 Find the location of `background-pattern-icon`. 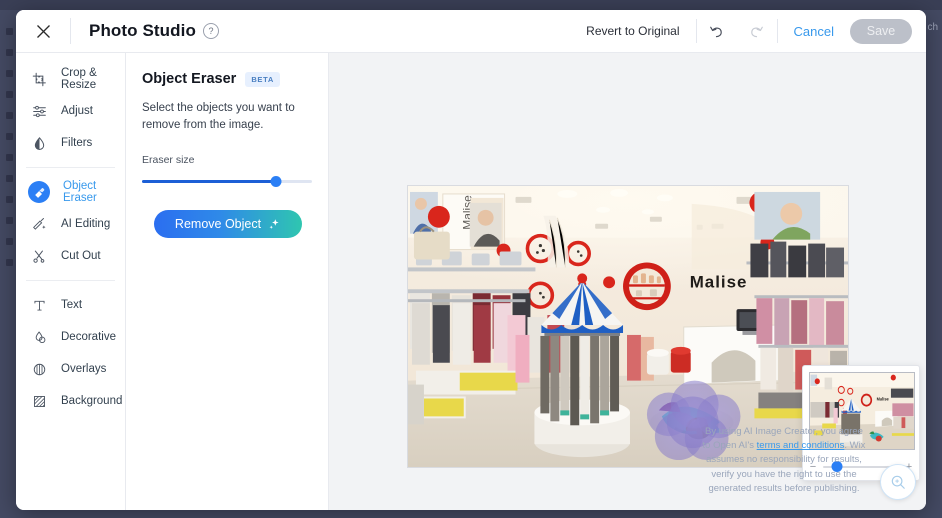

background-pattern-icon is located at coordinates (39, 401).